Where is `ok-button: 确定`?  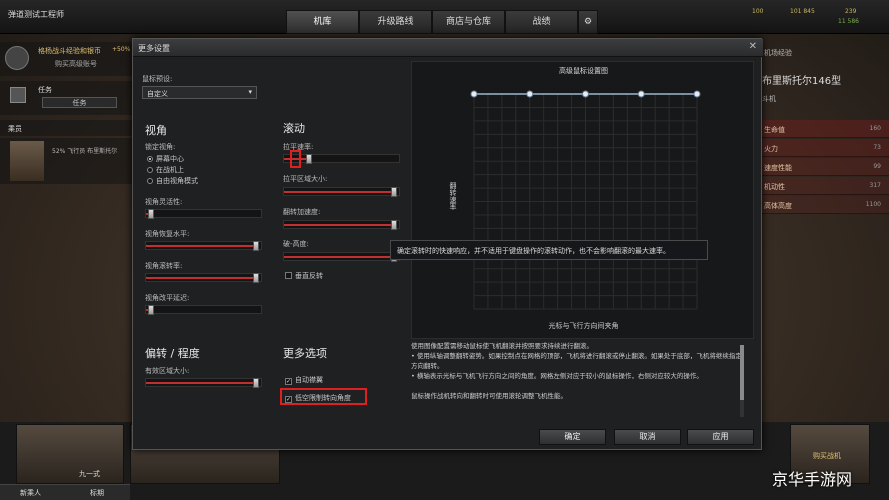
ok-button: 确定 is located at coordinates (572, 437).